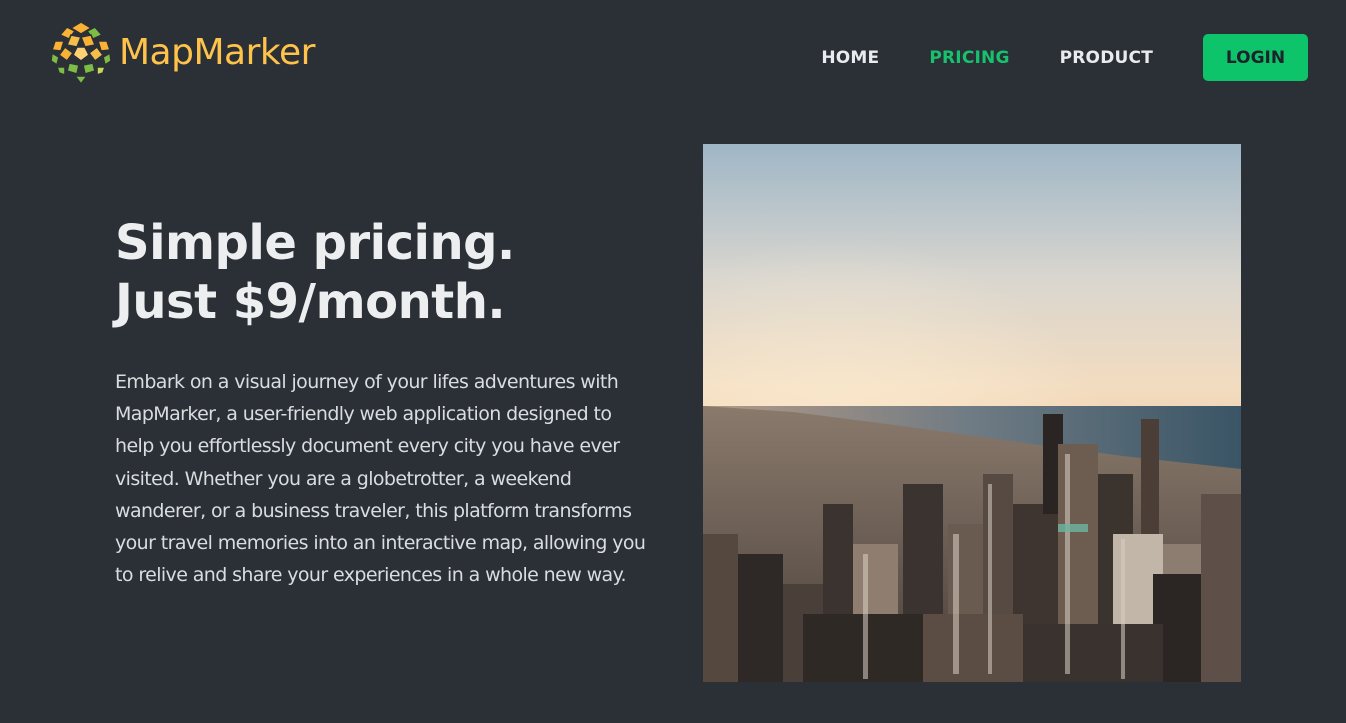 The height and width of the screenshot is (723, 1346). I want to click on main-nav: HOME PRICING PRODUCT LOGIN, so click(1064, 57).